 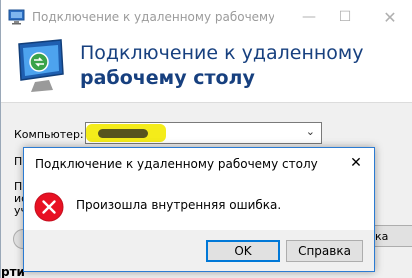 What do you see at coordinates (167, 78) in the screenshot?
I see `header-title-line-2: рабочему столу` at bounding box center [167, 78].